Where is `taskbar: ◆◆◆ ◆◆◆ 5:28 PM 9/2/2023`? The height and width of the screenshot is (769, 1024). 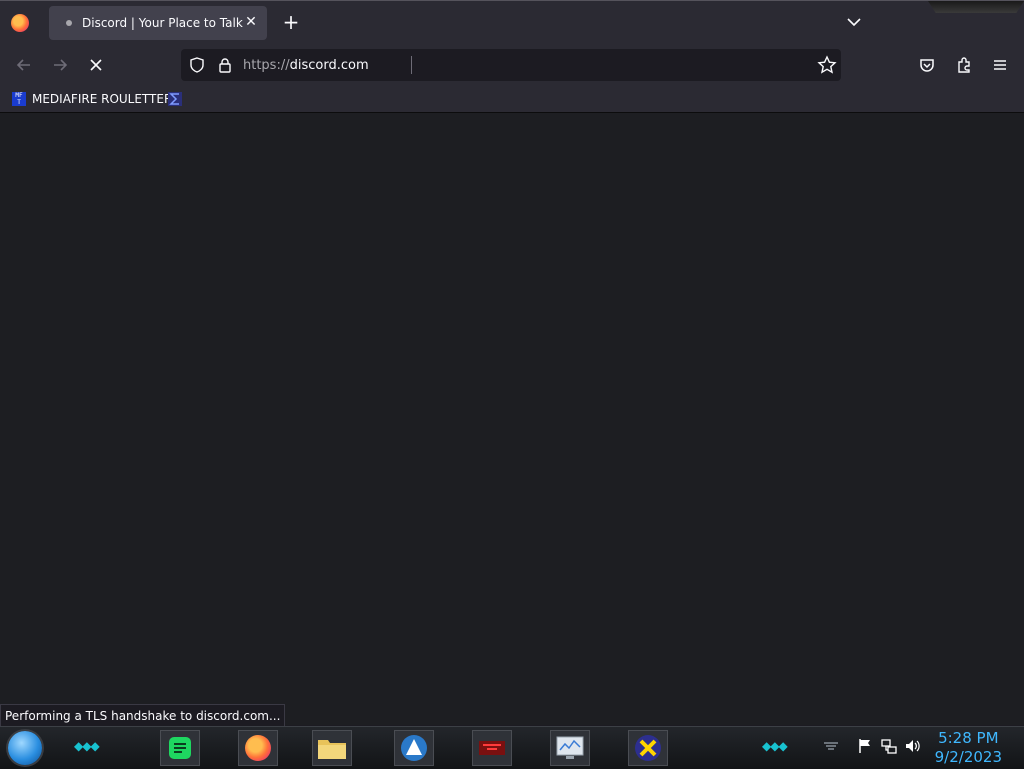 taskbar: ◆◆◆ ◆◆◆ 5:28 PM 9/2/2023 is located at coordinates (512, 747).